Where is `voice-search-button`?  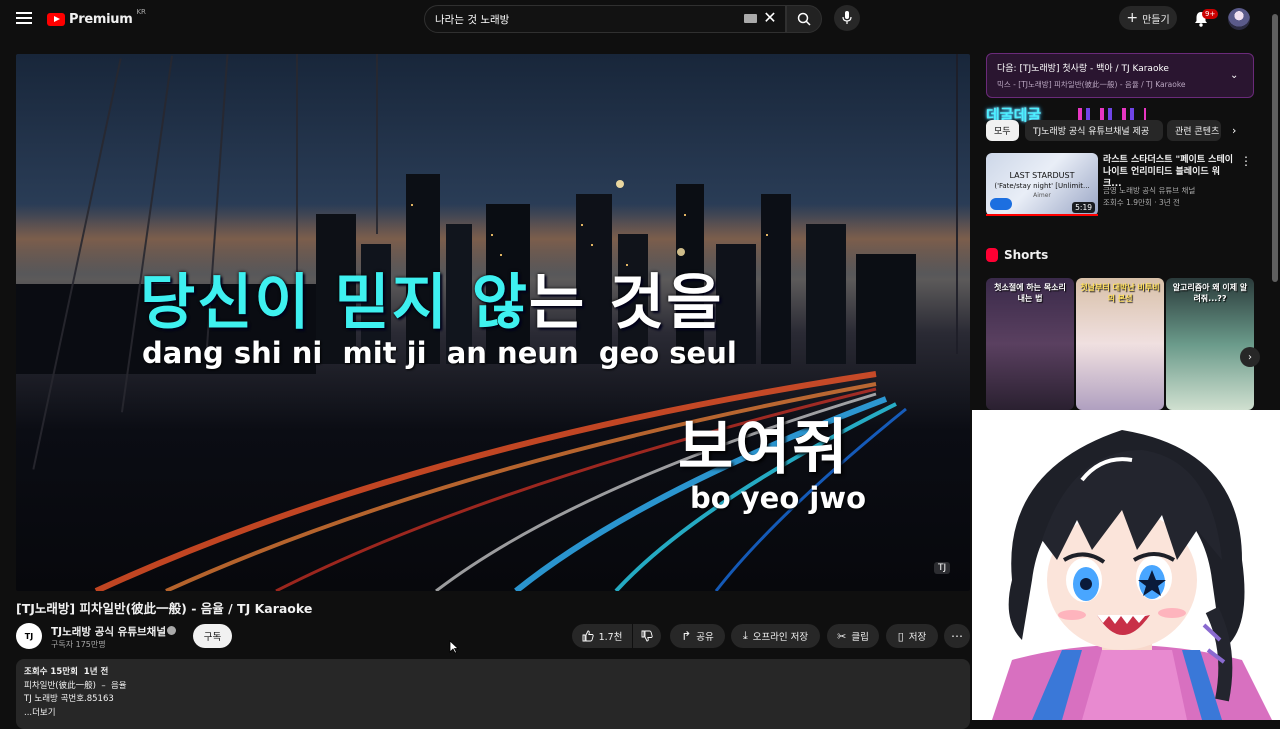 voice-search-button is located at coordinates (847, 18).